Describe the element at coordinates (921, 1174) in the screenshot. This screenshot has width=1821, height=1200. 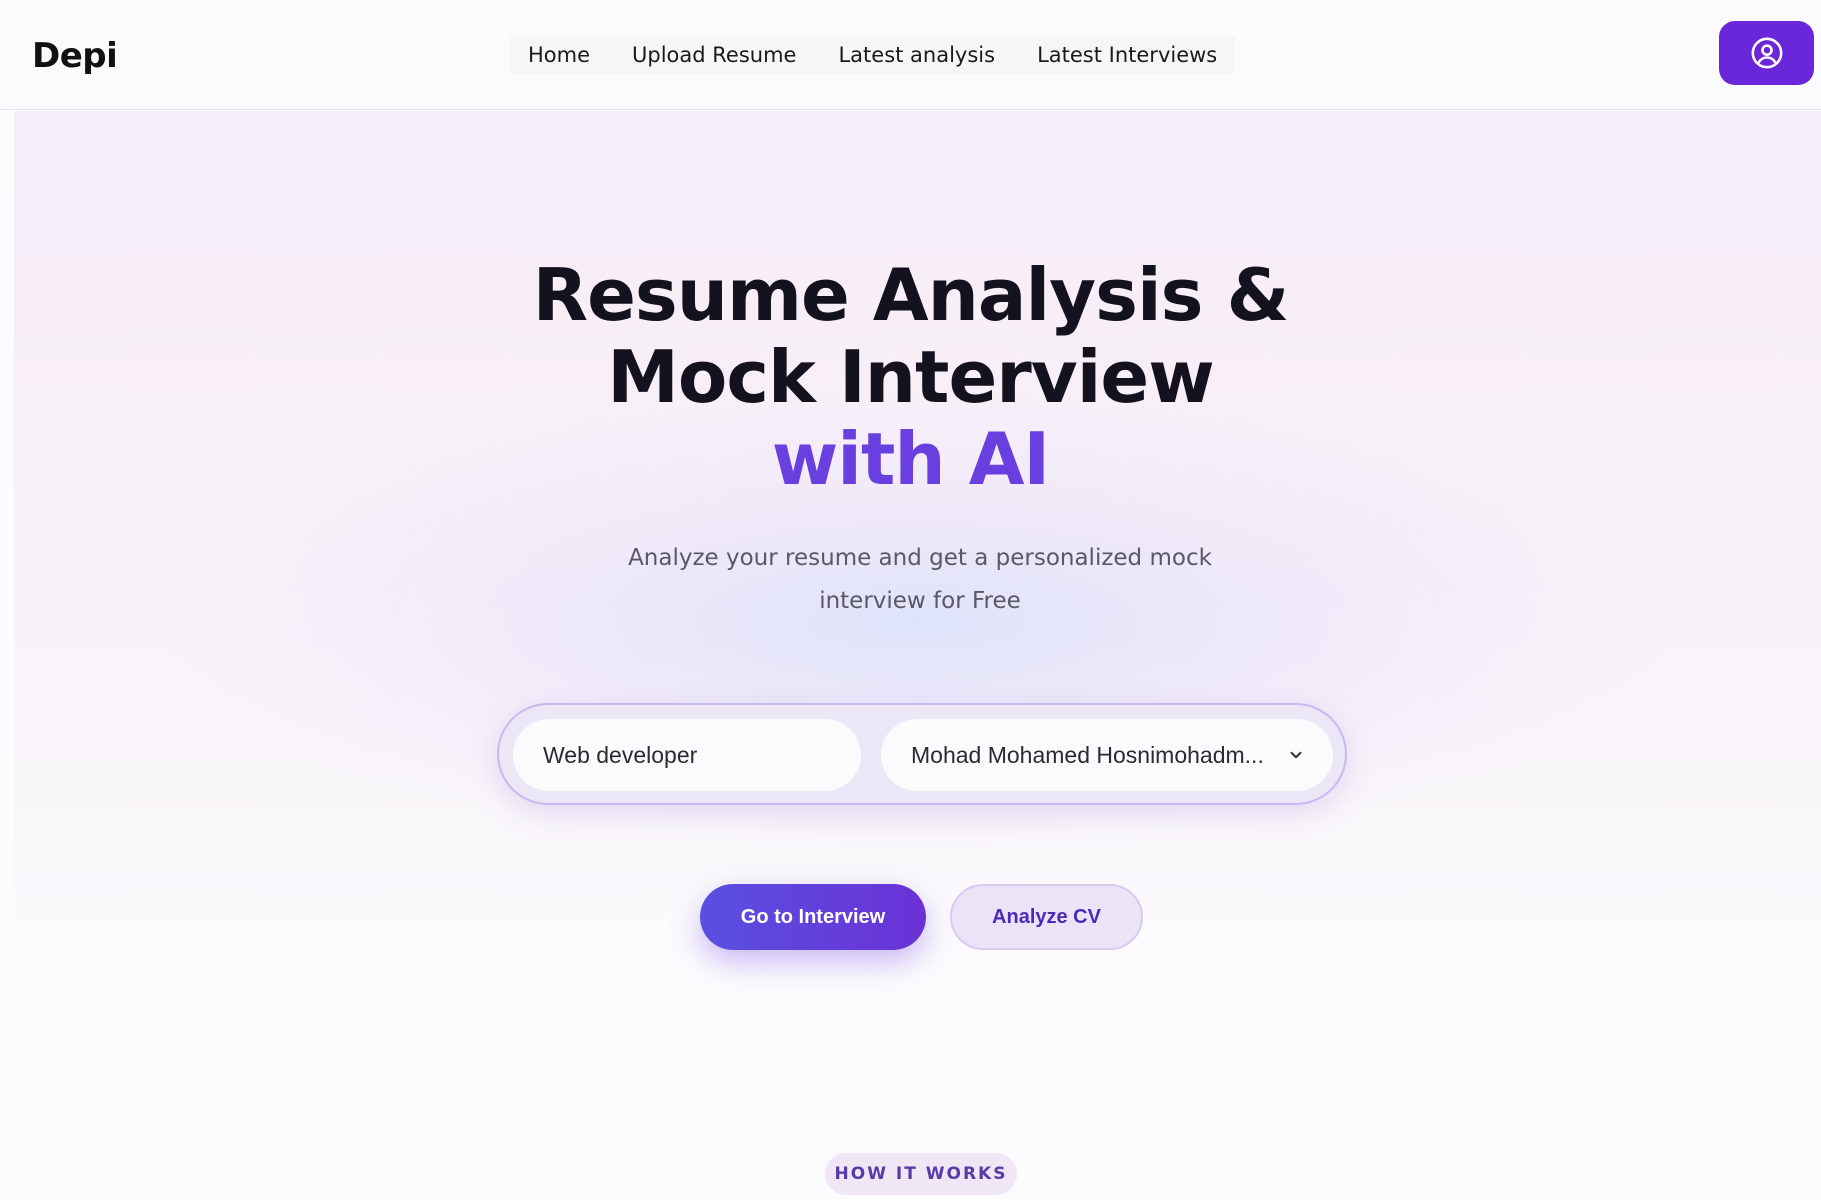
I see `how-it-works-badge: HOW IT WORKS` at that location.